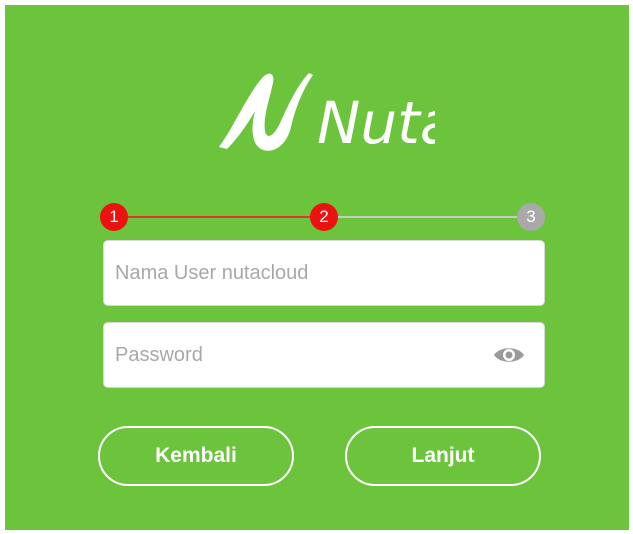  I want to click on step-2-indicator: 2, so click(324, 217).